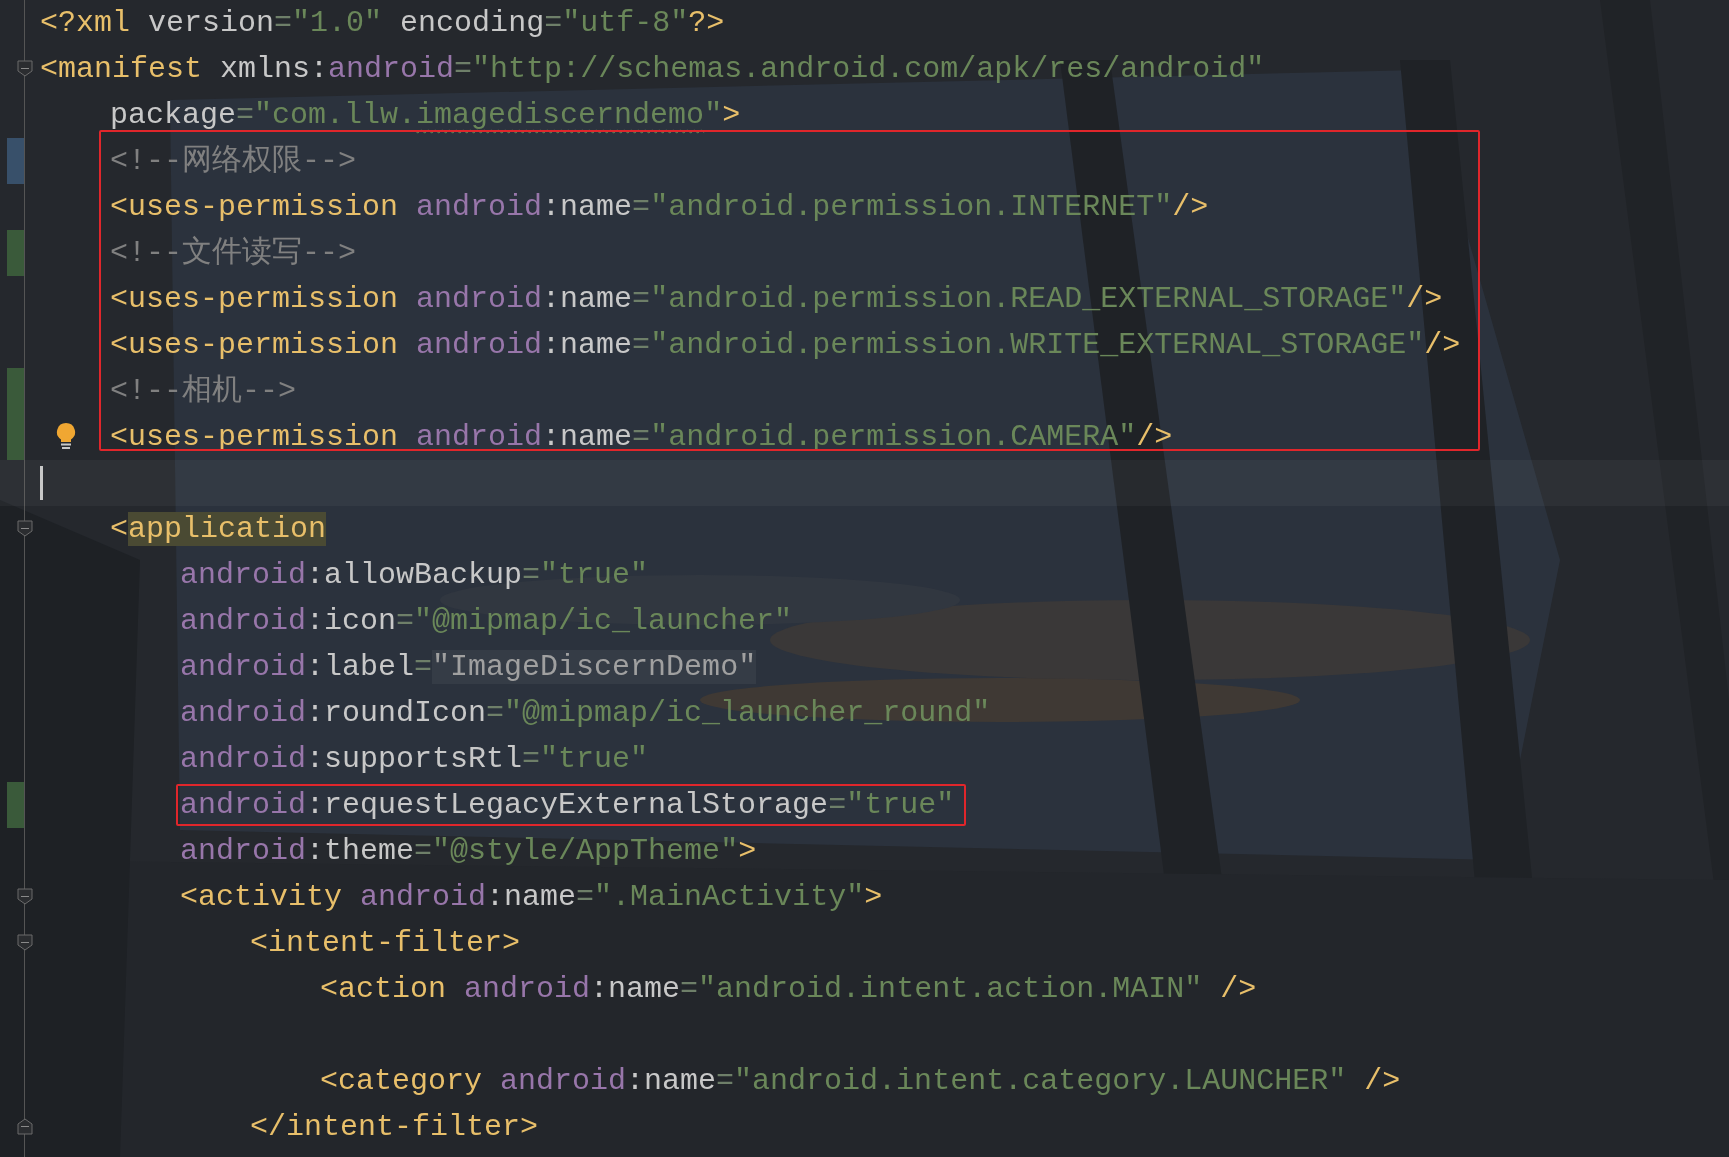 This screenshot has height=1157, width=1729. What do you see at coordinates (776, 299) in the screenshot?
I see `code-line: <uses-permission android:name="android.permission.READ_EXTERNAL_STORAGE"/>` at bounding box center [776, 299].